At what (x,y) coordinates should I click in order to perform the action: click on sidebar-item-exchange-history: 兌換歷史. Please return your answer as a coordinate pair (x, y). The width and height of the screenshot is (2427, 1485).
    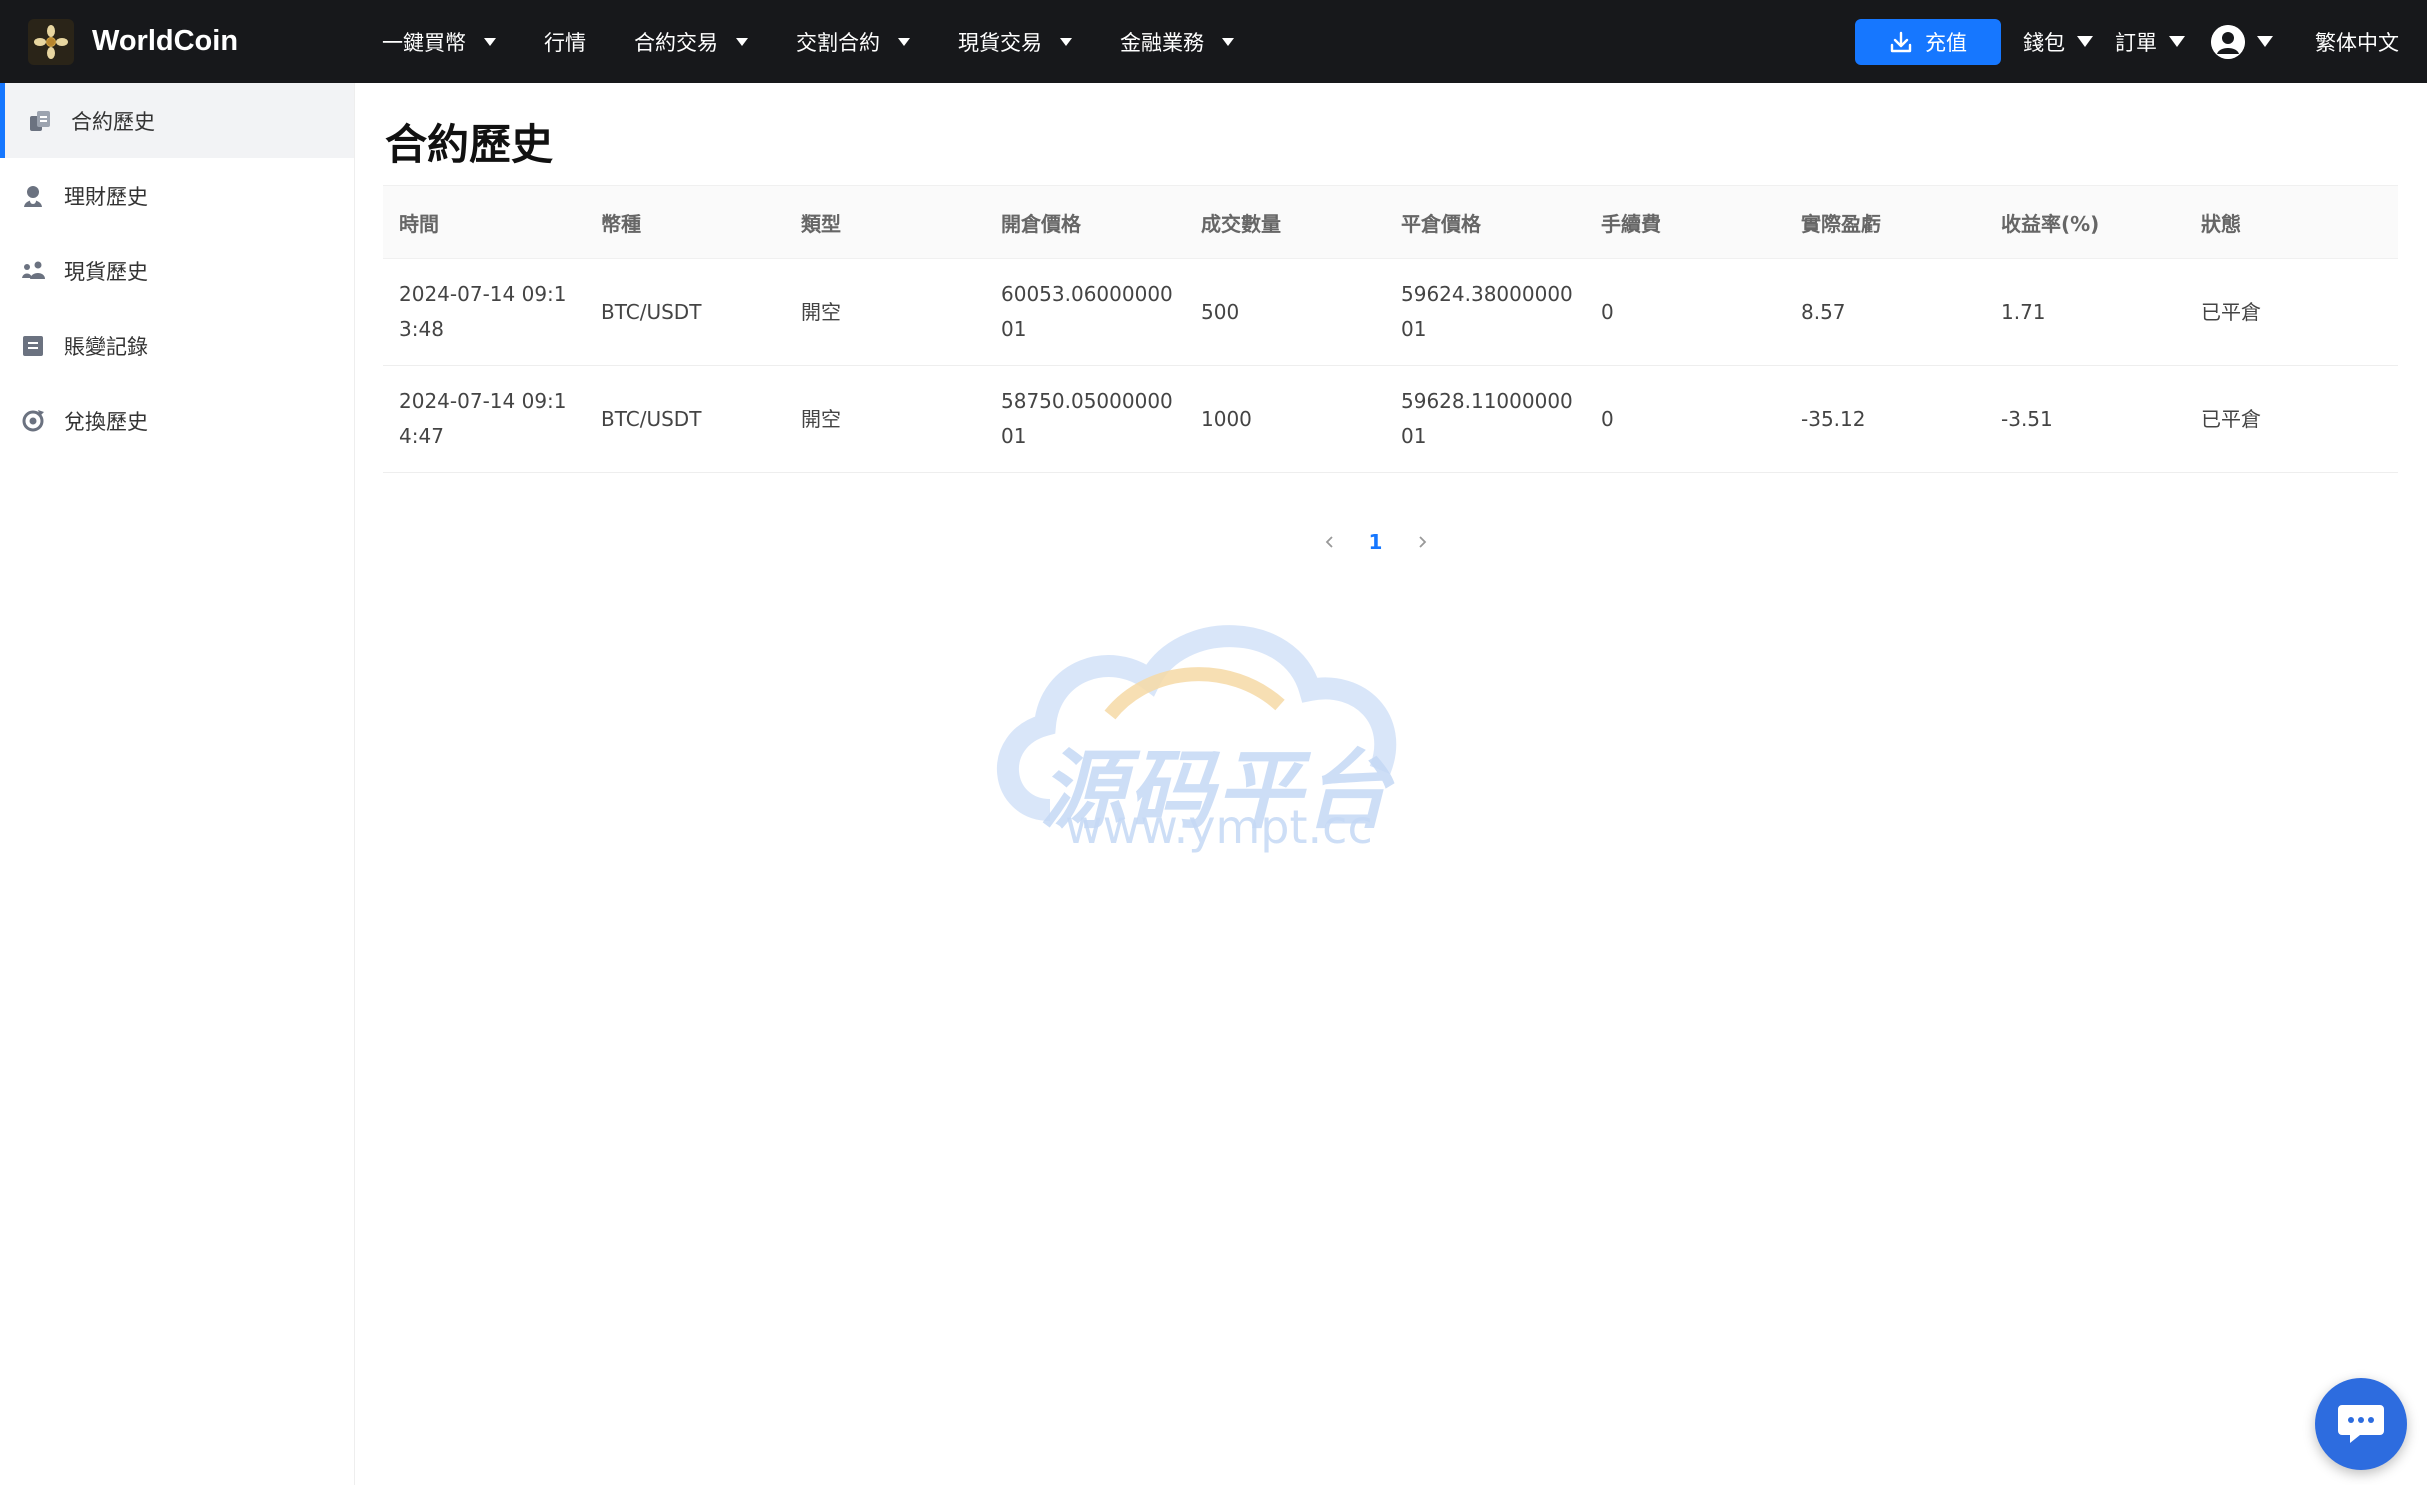
    Looking at the image, I should click on (177, 420).